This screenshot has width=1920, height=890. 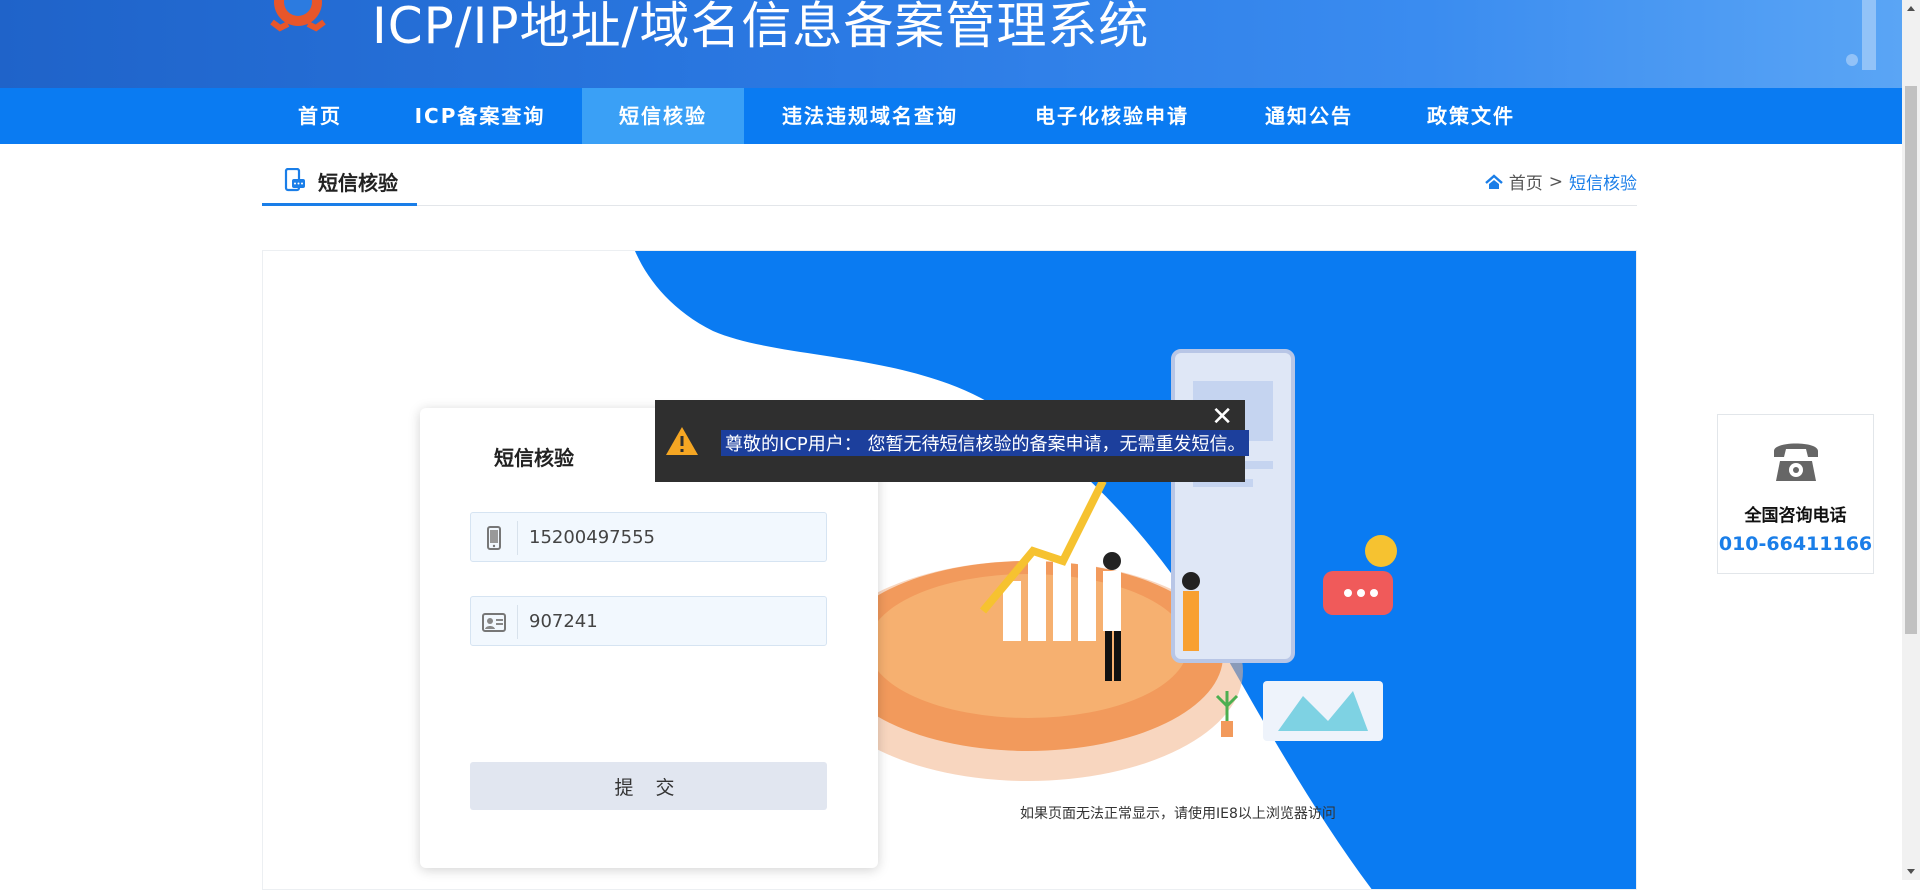 What do you see at coordinates (320, 116) in the screenshot?
I see `nav-home: 首页` at bounding box center [320, 116].